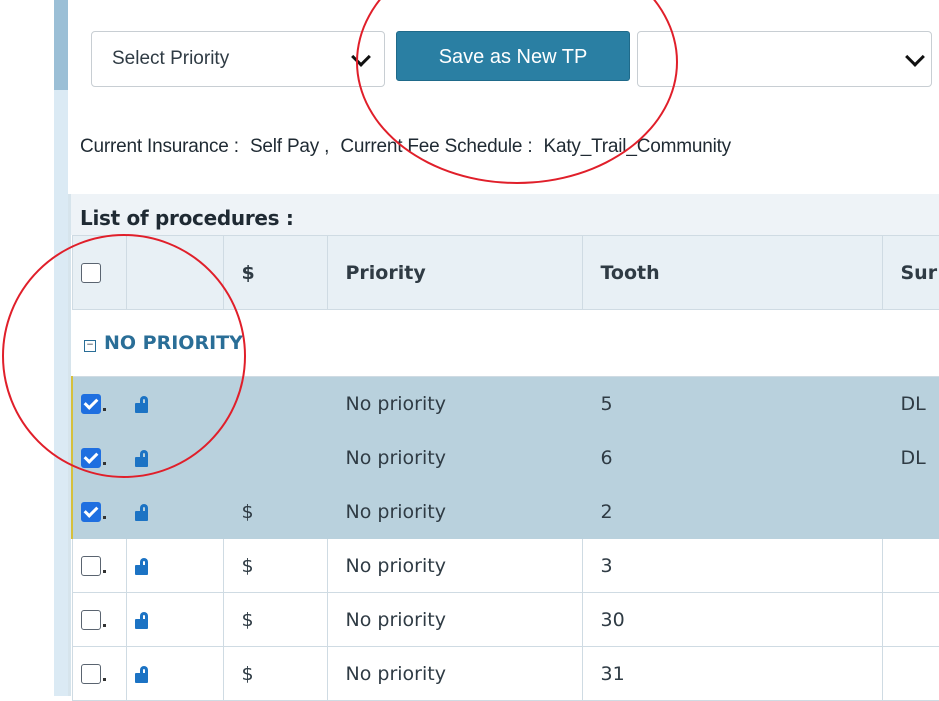 This screenshot has height=701, width=939. I want to click on table-row: $ No priority 30, so click(505, 619).